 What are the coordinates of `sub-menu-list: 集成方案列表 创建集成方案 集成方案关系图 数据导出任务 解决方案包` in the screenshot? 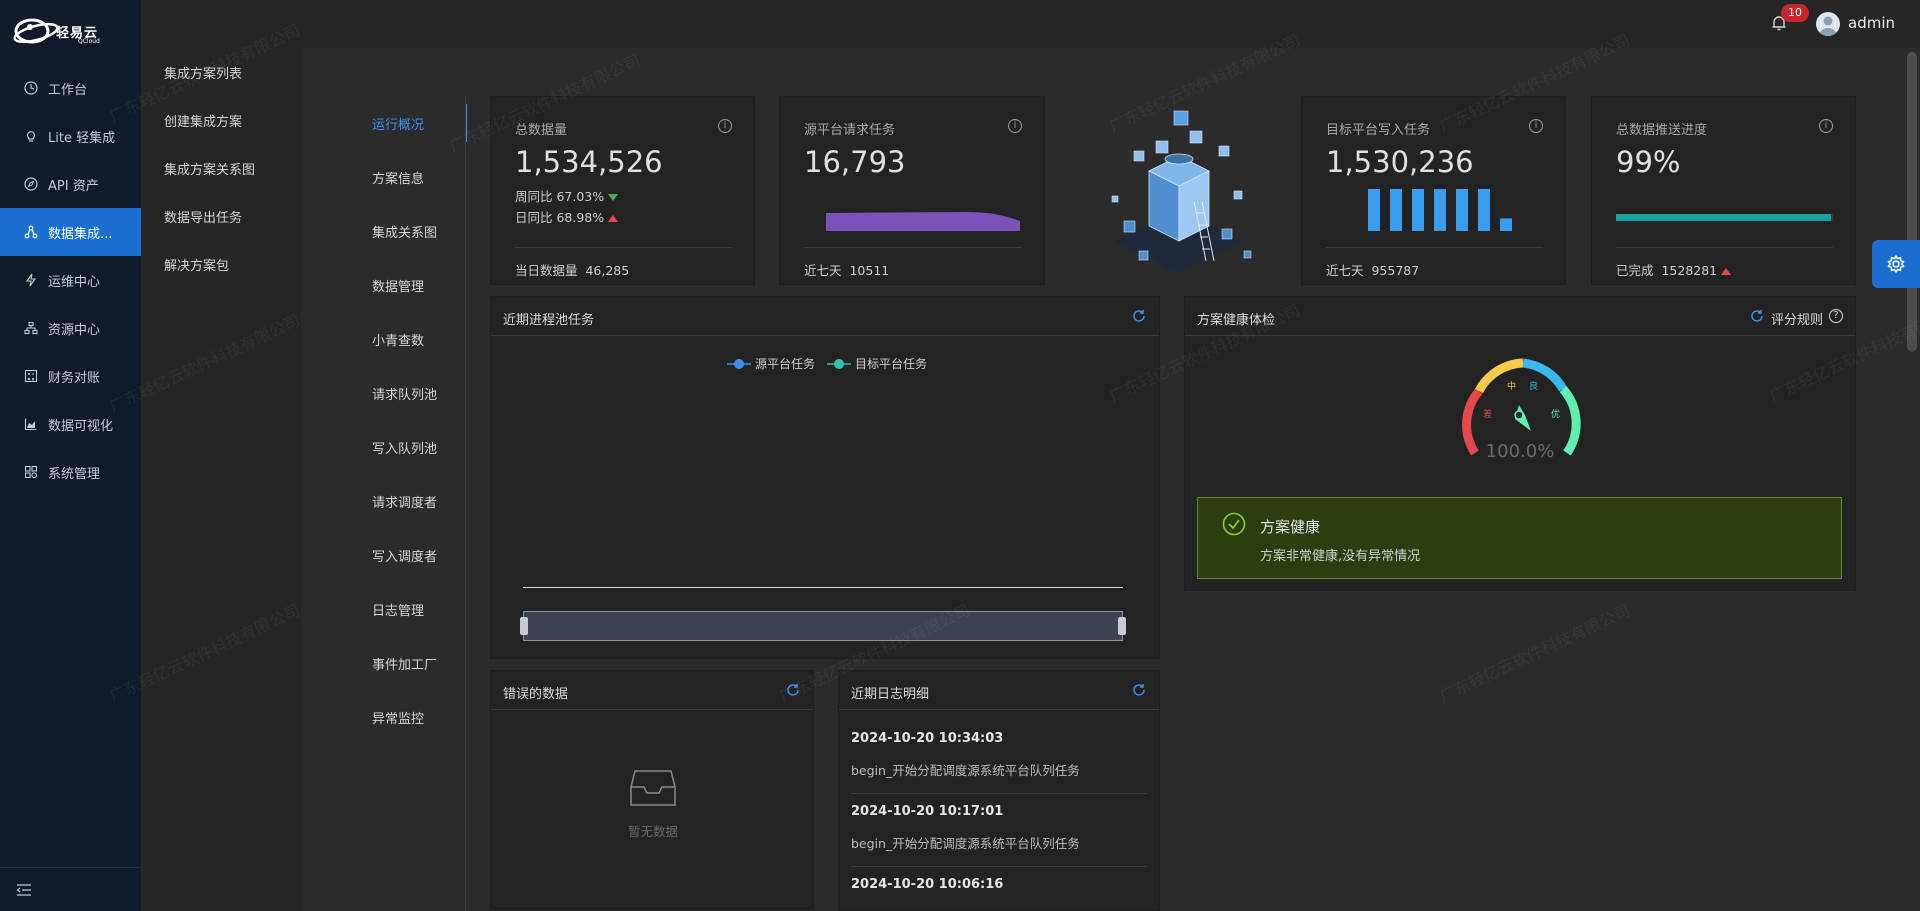 It's located at (221, 144).